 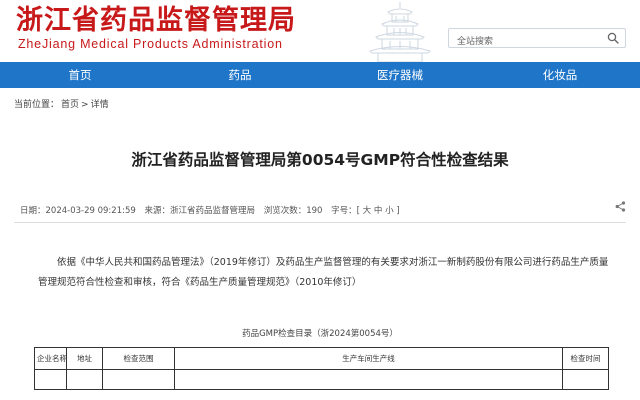 I want to click on nav-item-home: 首页, so click(x=80, y=75).